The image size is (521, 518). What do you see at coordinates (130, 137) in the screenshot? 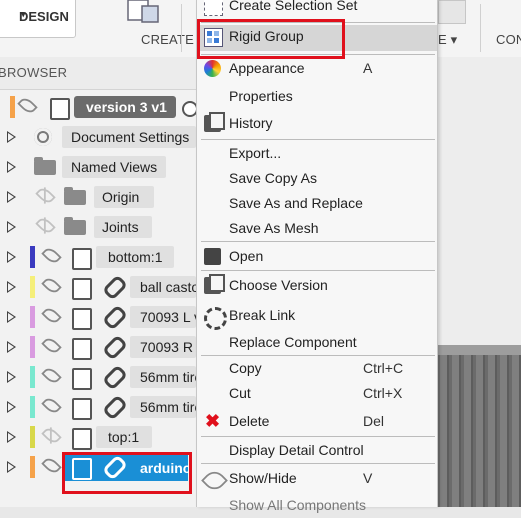
I see `tree-item-label: Document Settings` at bounding box center [130, 137].